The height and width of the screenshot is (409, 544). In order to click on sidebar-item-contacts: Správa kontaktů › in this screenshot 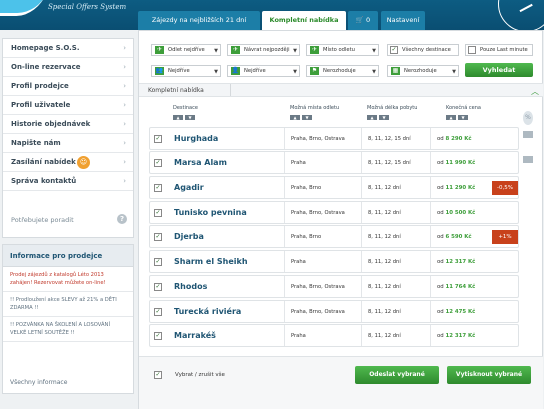, I will do `click(68, 181)`.